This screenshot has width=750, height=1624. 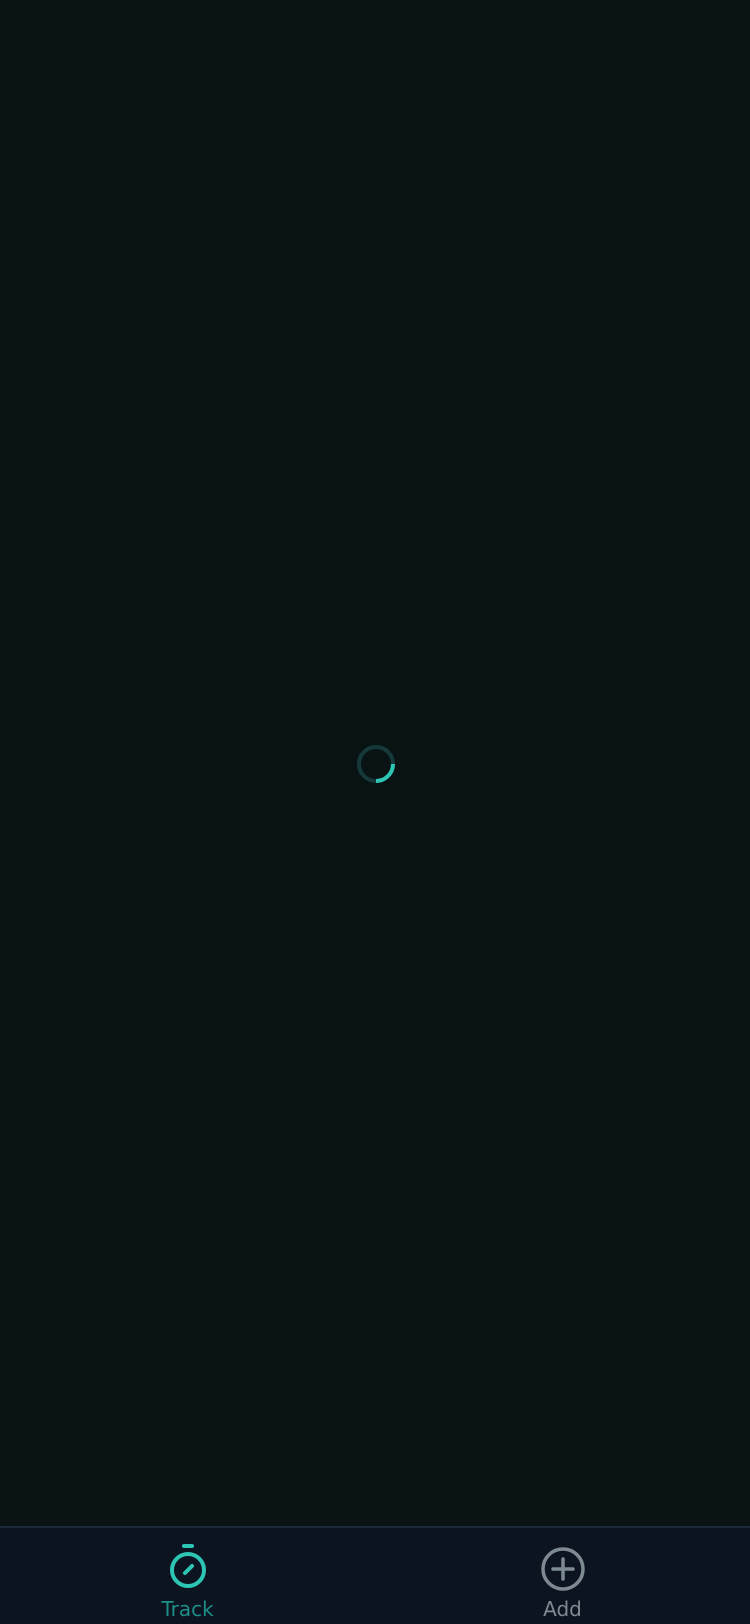 I want to click on tab-track: Track, so click(x=187, y=1576).